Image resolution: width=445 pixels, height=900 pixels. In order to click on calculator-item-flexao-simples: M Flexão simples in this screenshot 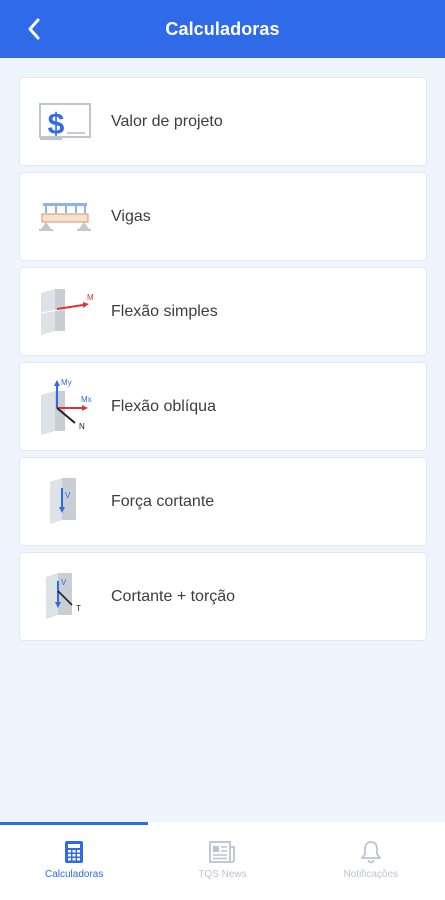, I will do `click(223, 311)`.